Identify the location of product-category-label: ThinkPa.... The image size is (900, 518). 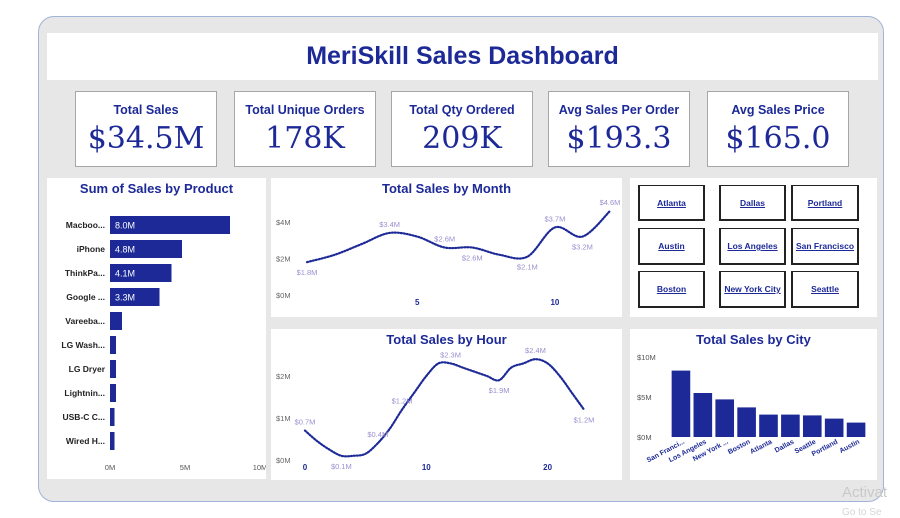
(85, 273).